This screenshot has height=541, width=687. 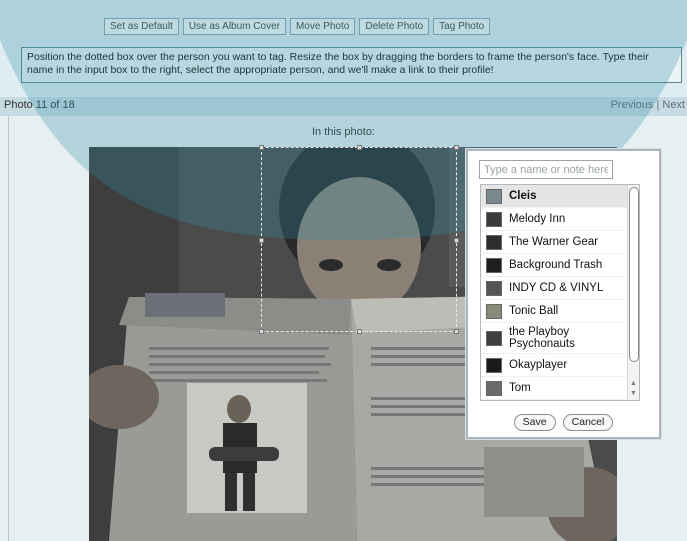 What do you see at coordinates (554, 242) in the screenshot?
I see `friend-name: The Warner Gear` at bounding box center [554, 242].